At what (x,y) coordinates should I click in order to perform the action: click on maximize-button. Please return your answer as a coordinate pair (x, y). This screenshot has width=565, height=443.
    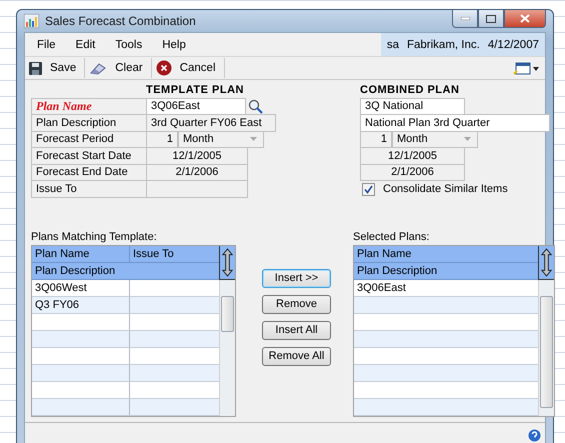
    Looking at the image, I should click on (491, 19).